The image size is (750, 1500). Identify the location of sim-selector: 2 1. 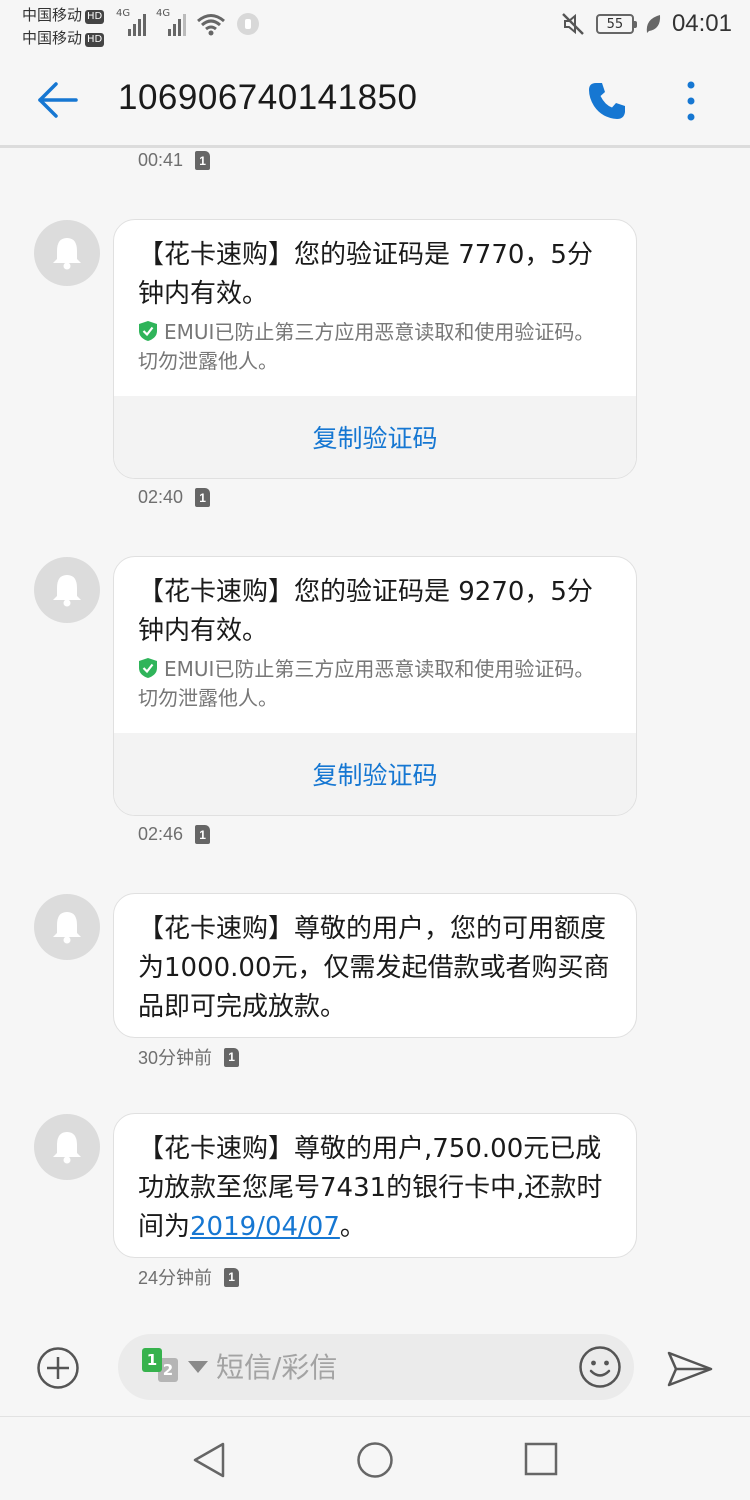
(162, 1368).